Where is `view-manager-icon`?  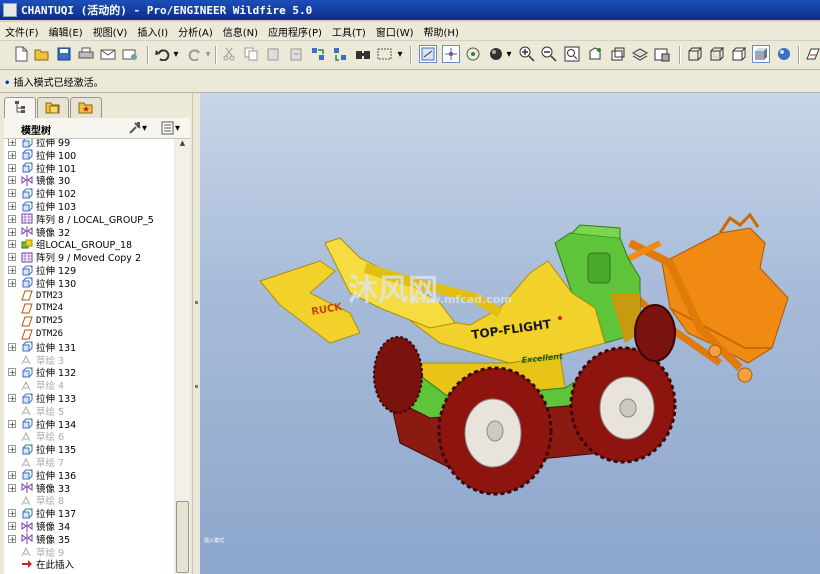 view-manager-icon is located at coordinates (662, 54).